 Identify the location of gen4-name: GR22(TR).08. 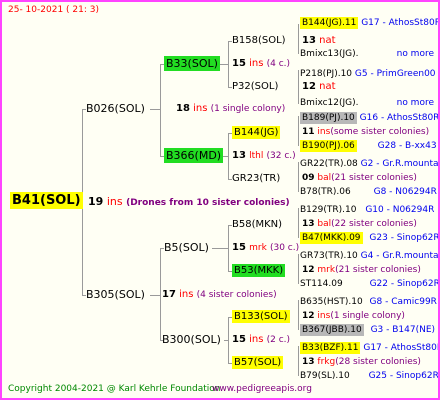
(329, 164).